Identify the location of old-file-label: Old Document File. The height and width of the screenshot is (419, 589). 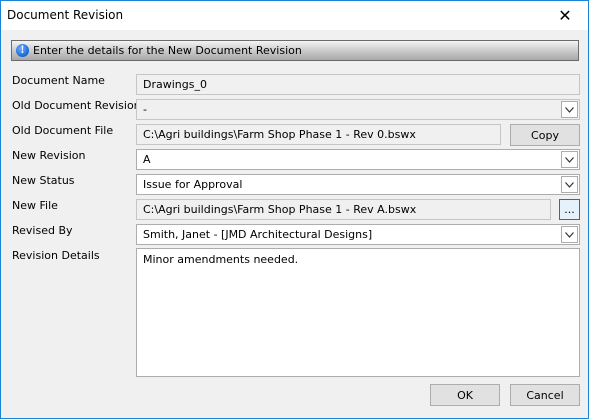
(63, 130).